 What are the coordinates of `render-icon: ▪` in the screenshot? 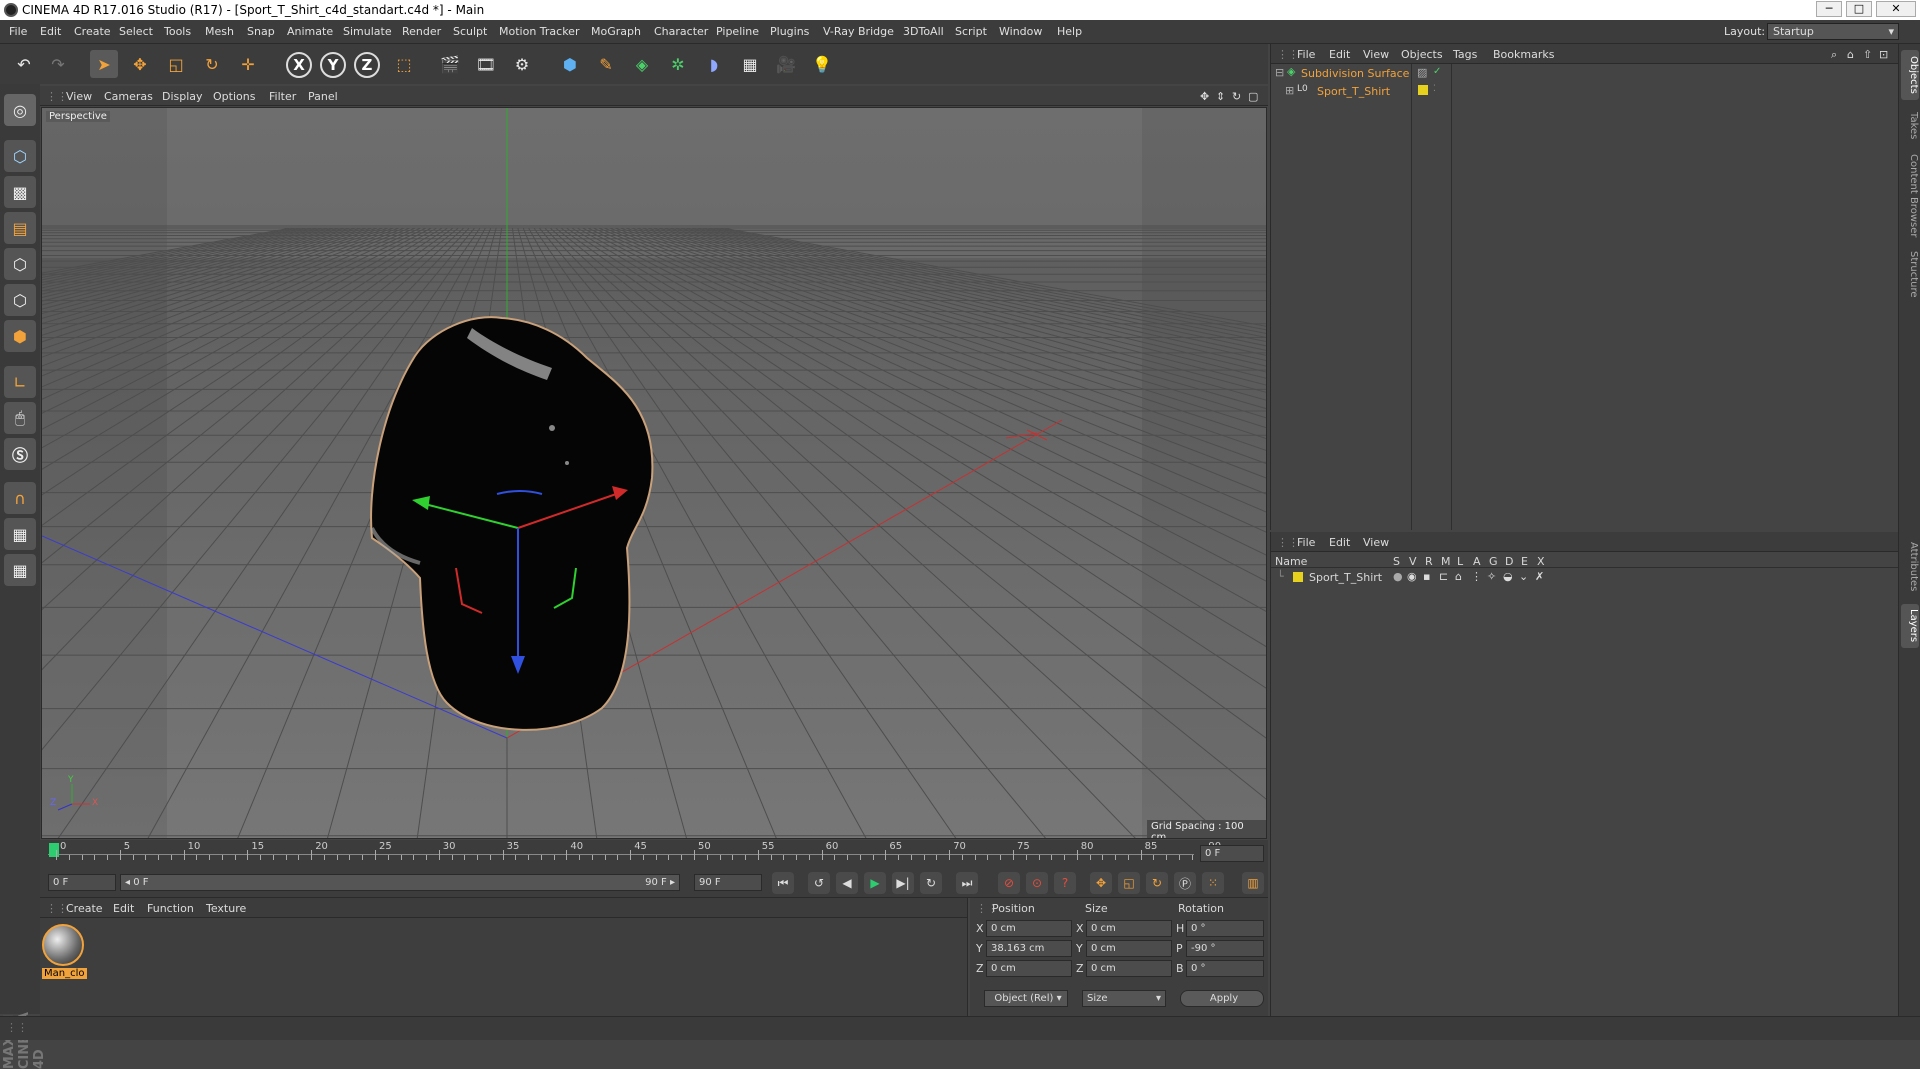 It's located at (1426, 576).